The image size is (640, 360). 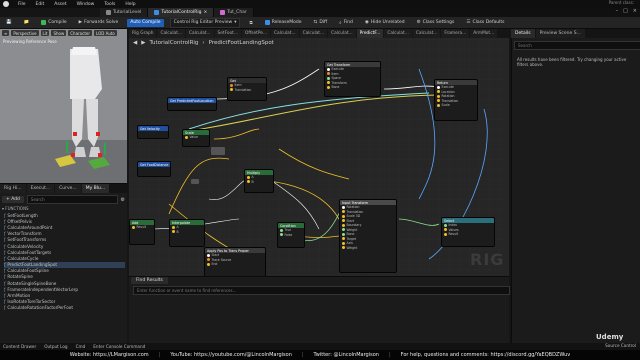 What do you see at coordinates (196, 138) in the screenshot?
I see `graph-node: Scale Value` at bounding box center [196, 138].